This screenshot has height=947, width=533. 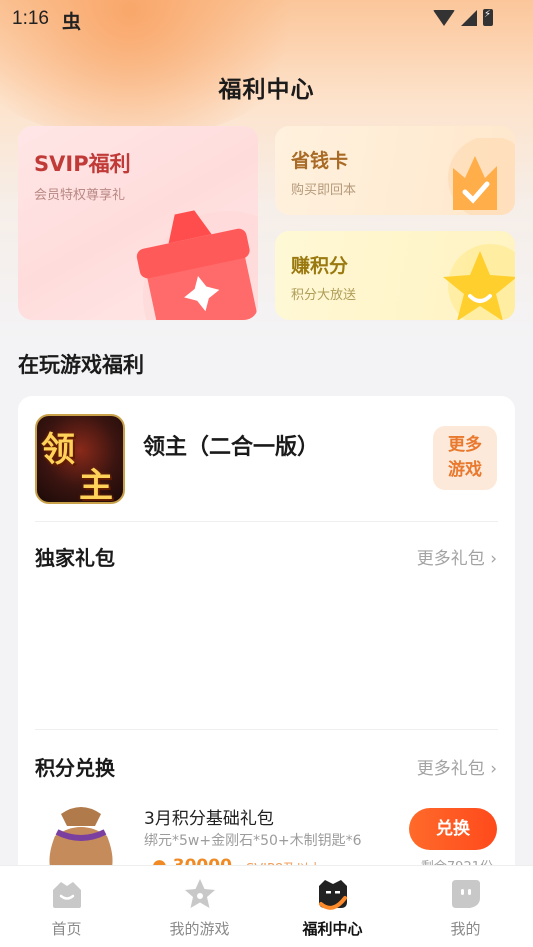 I want to click on nav-profile: 我的, so click(x=465, y=906).